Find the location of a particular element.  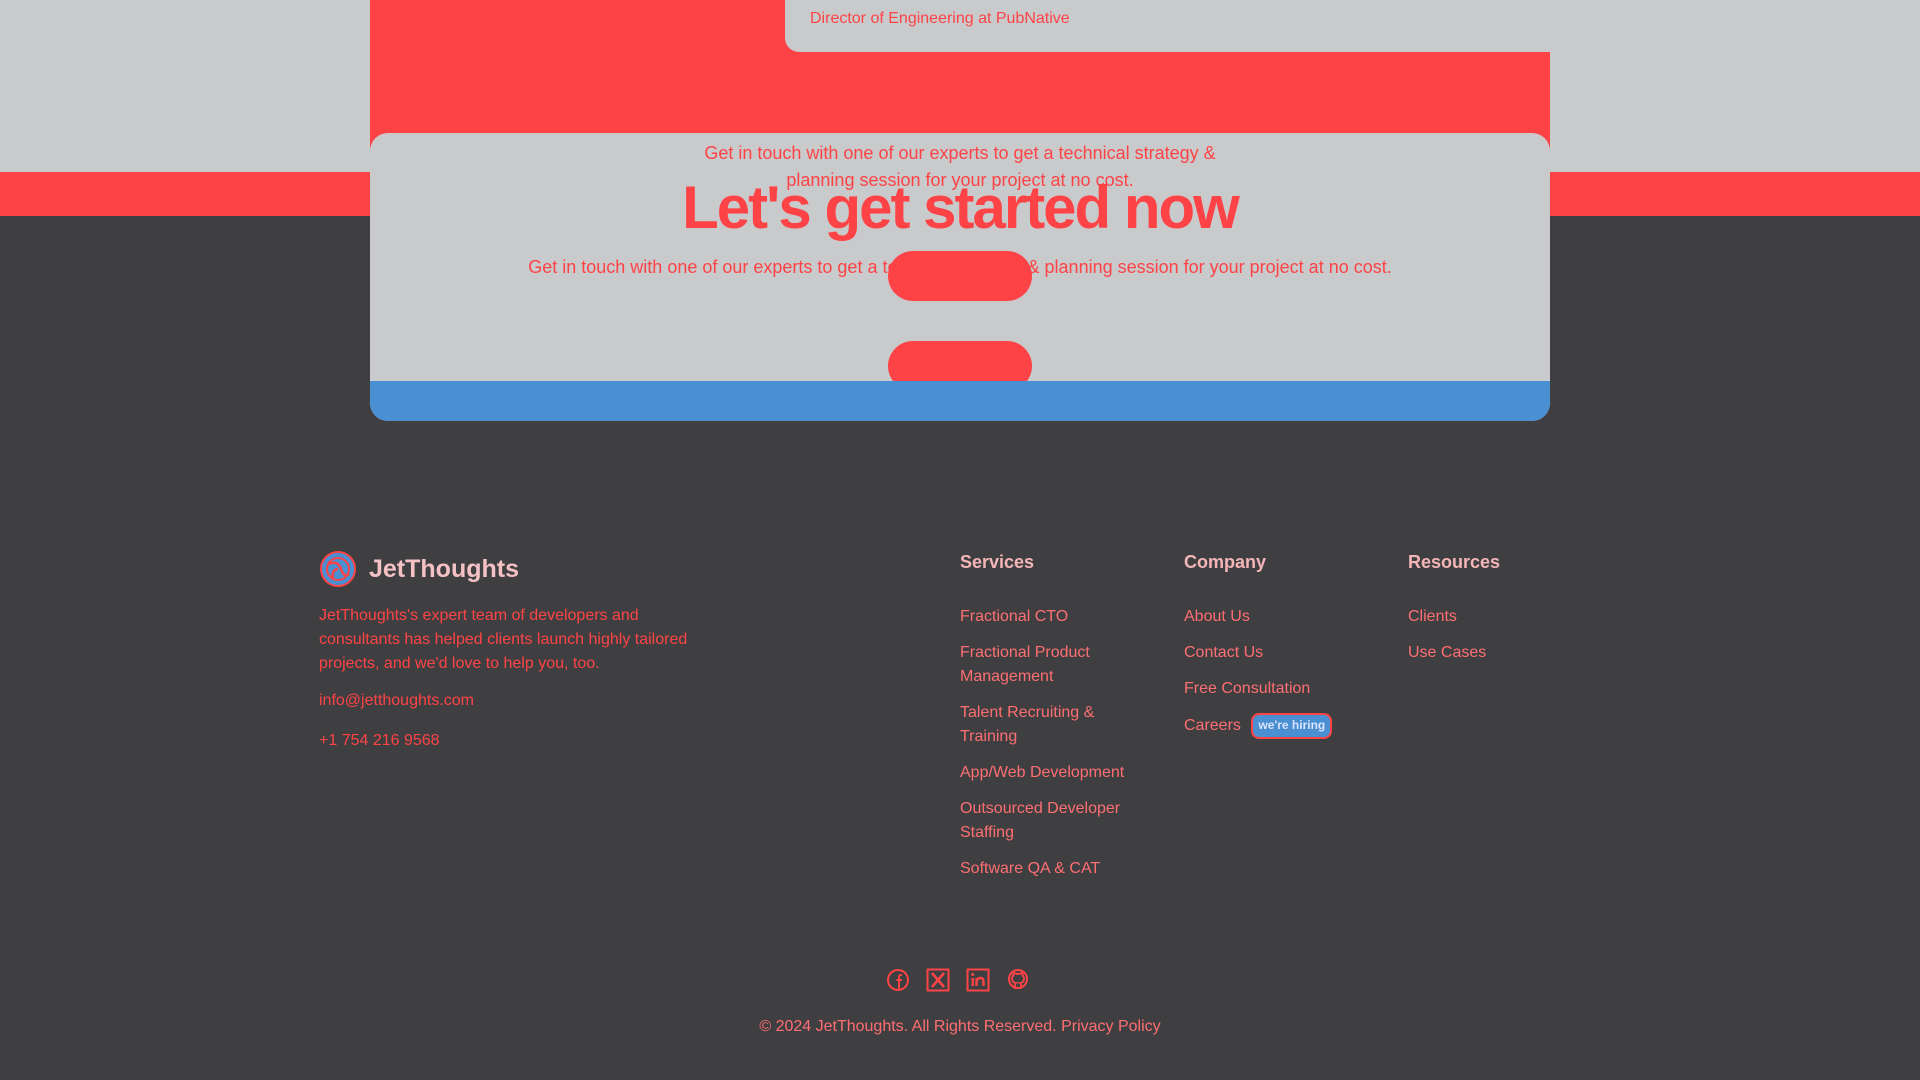

footer-resources-column: Resources Clients Use Cases is located at coordinates (1488, 614).